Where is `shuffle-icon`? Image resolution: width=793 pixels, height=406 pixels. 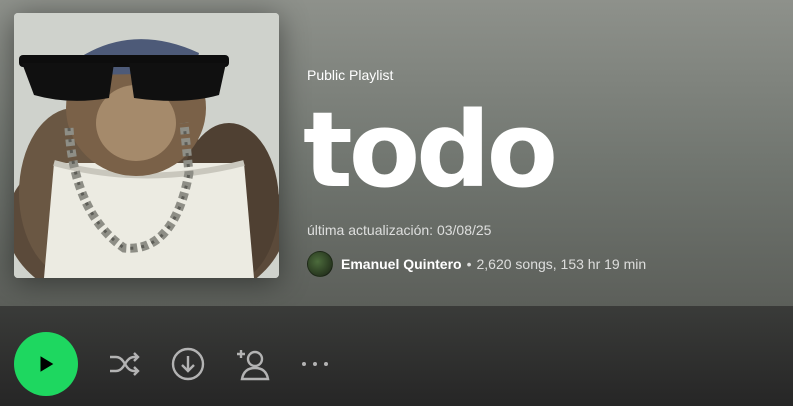
shuffle-icon is located at coordinates (125, 364).